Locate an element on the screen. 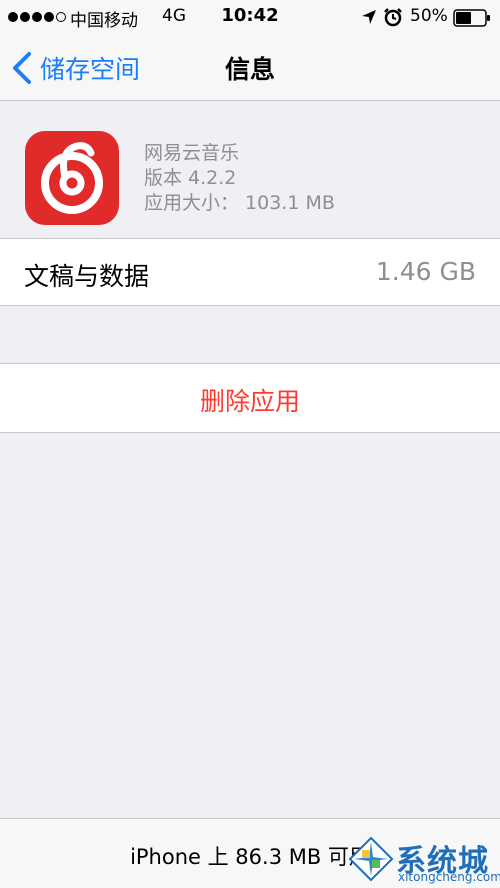 The height and width of the screenshot is (888, 500). documents-data-label: 文稿与数据 is located at coordinates (87, 276).